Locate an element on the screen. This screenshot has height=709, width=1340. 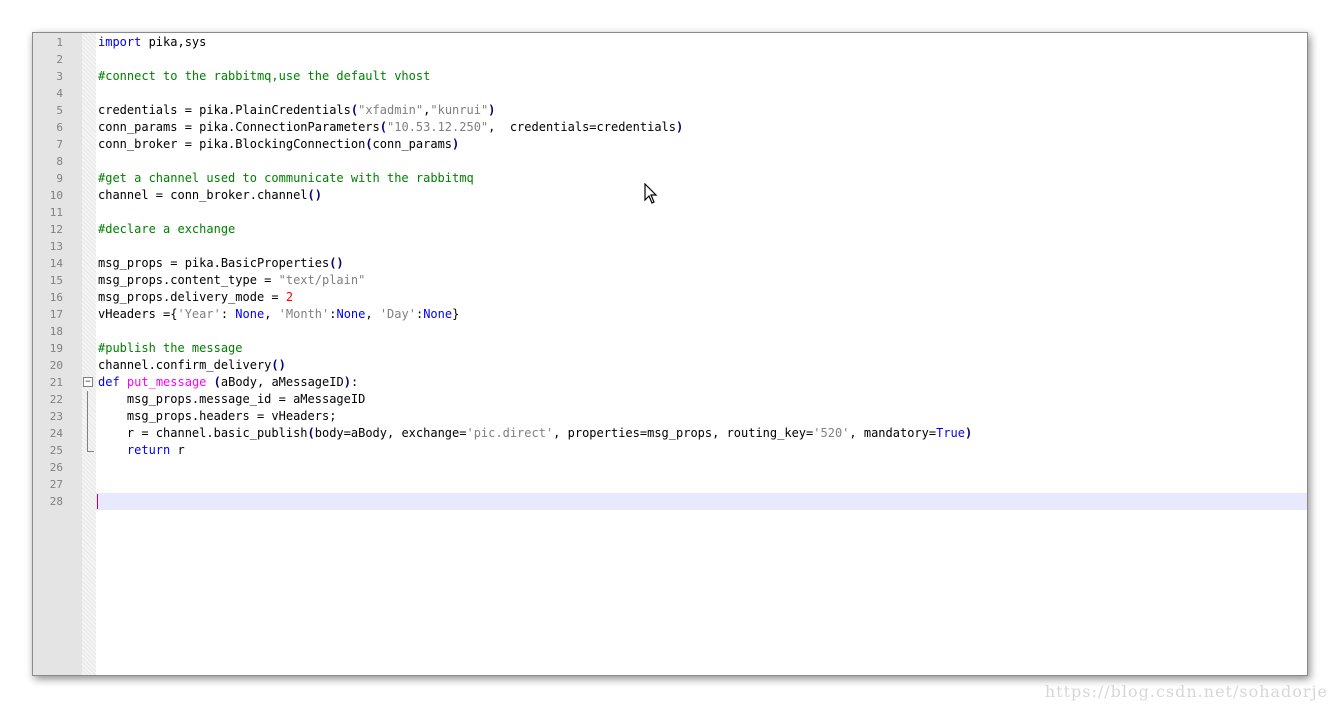
code-line: 26 is located at coordinates (678, 467).